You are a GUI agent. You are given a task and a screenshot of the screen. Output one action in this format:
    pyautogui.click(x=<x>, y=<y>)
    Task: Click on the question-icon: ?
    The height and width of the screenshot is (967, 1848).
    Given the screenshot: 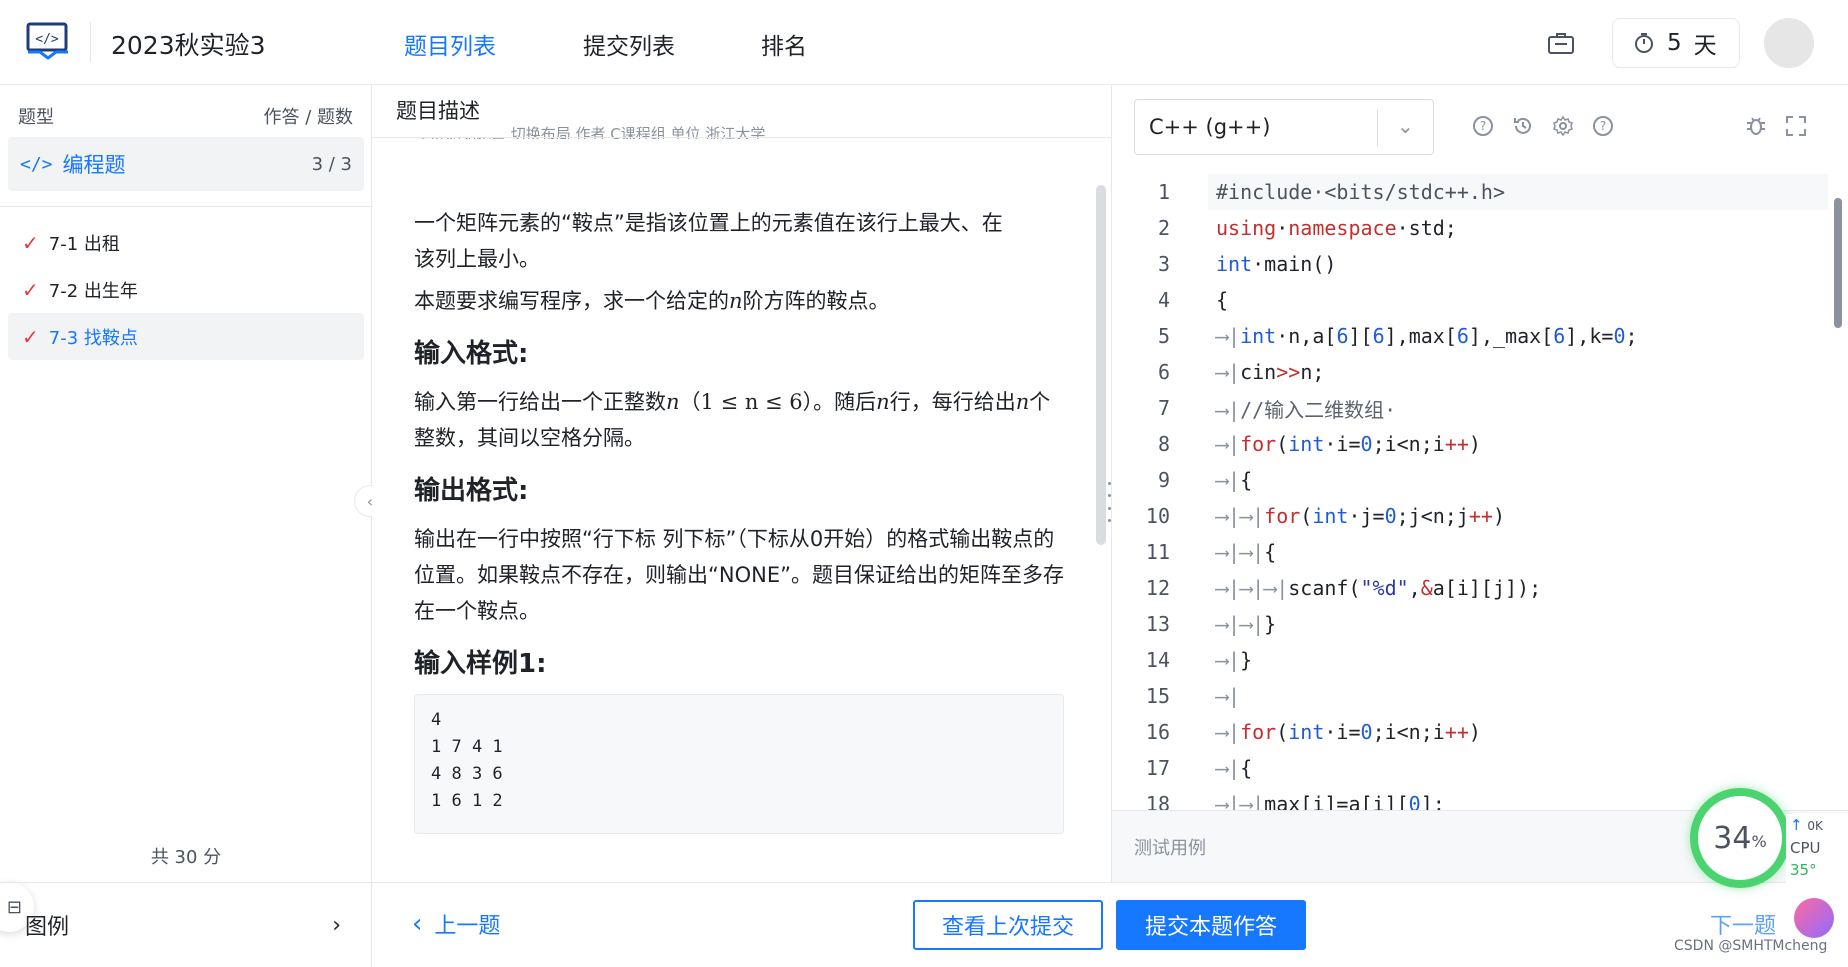 What is the action you would take?
    pyautogui.click(x=1603, y=126)
    